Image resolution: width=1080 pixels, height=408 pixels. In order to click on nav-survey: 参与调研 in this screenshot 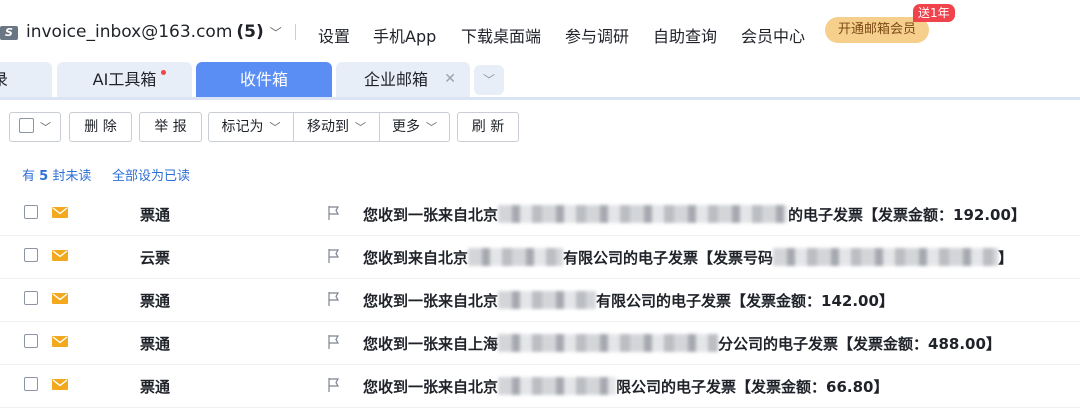, I will do `click(597, 35)`.